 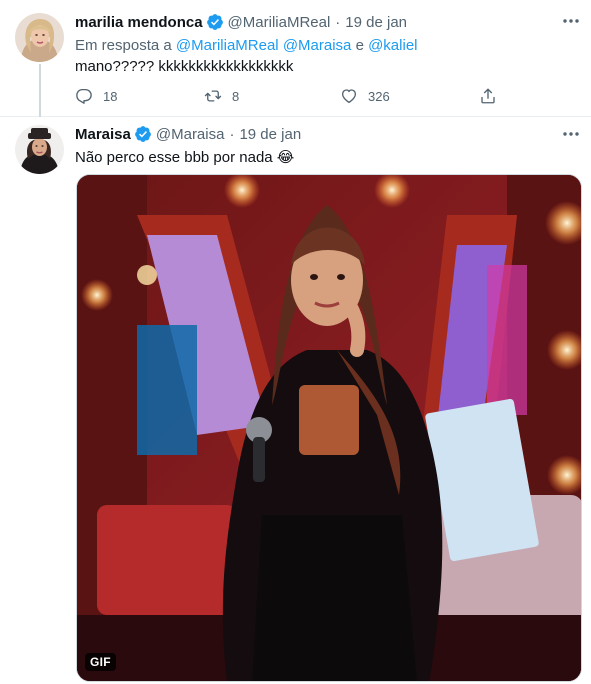 I want to click on share-button, so click(x=488, y=96).